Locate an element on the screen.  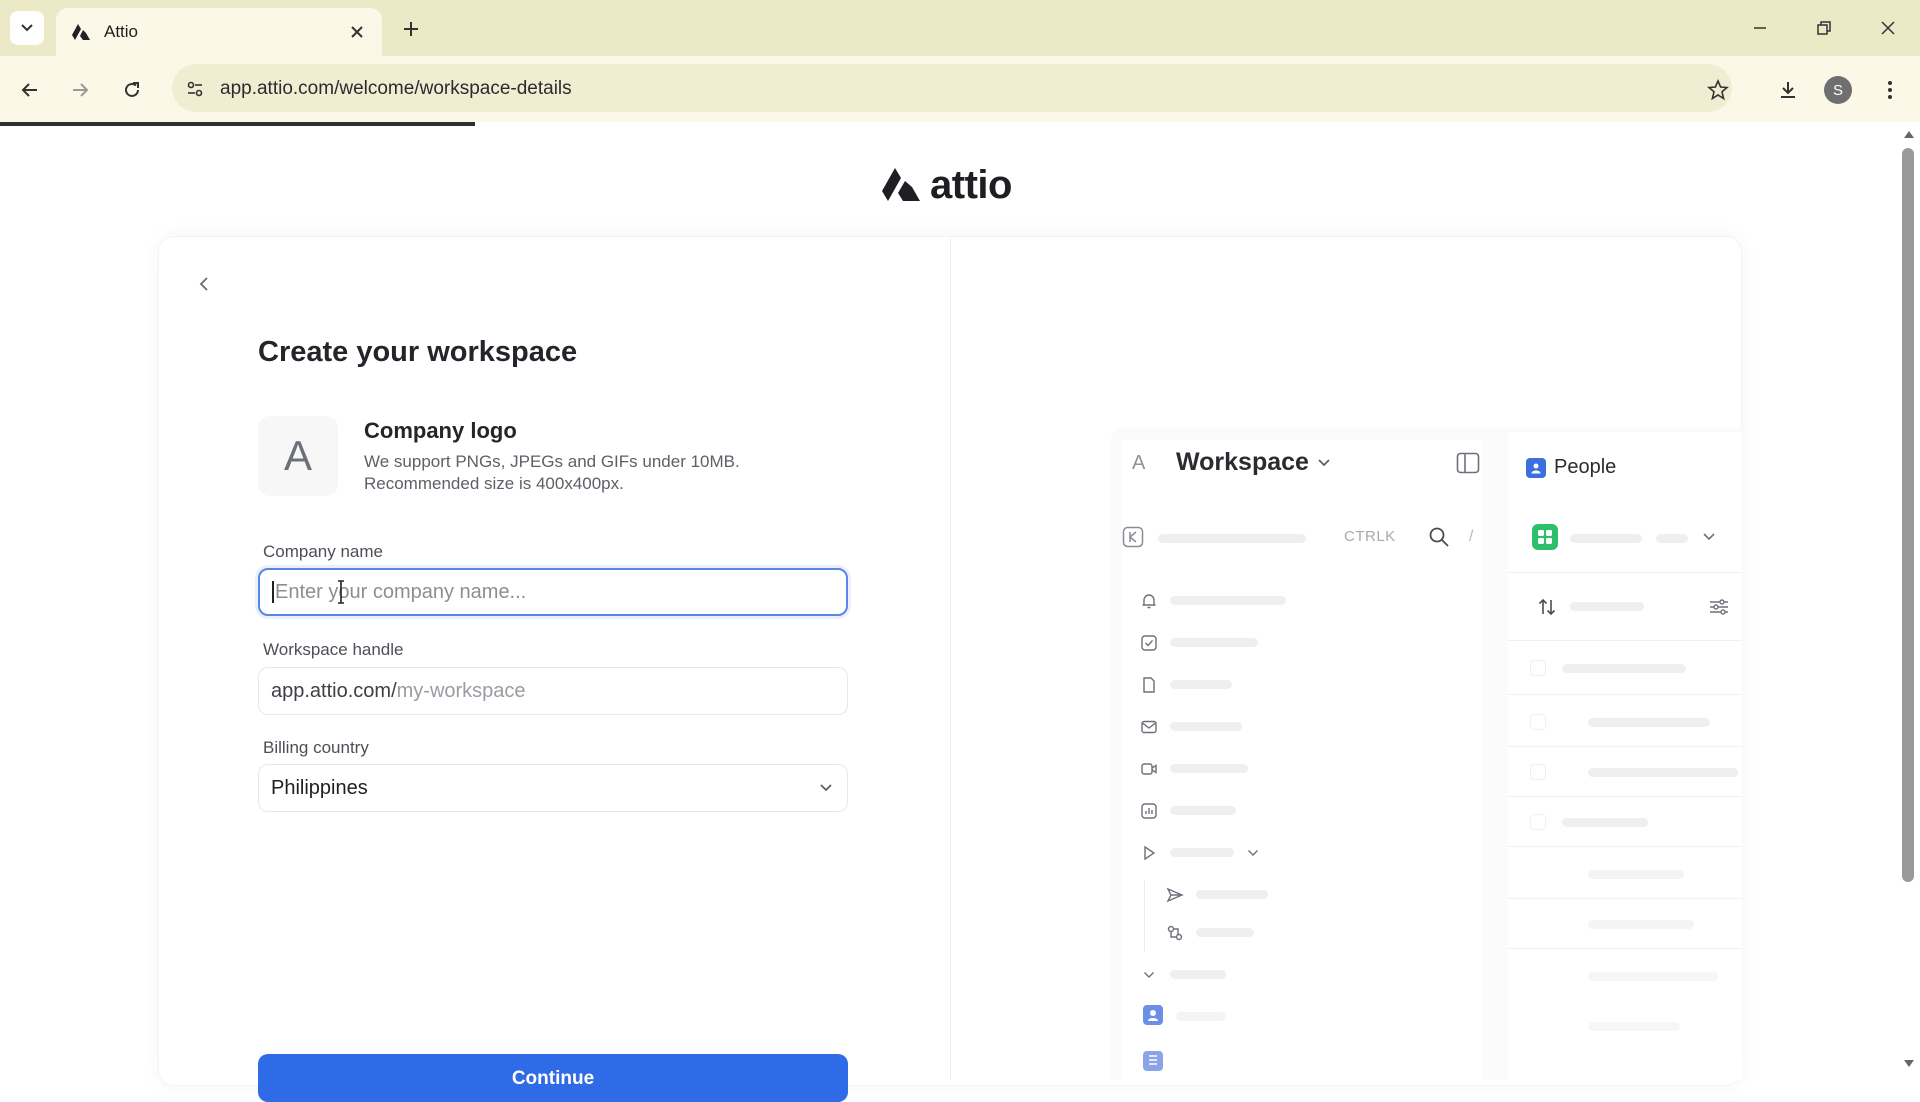
billing-country-select: Philippines is located at coordinates (553, 788).